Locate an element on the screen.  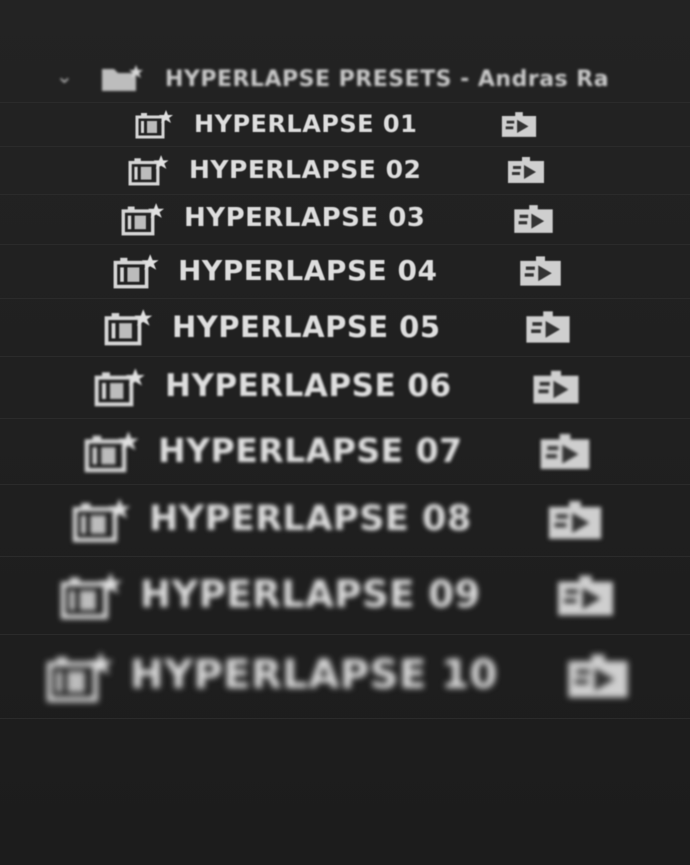
list-item: HYPERLAPSE 02 is located at coordinates (345, 170).